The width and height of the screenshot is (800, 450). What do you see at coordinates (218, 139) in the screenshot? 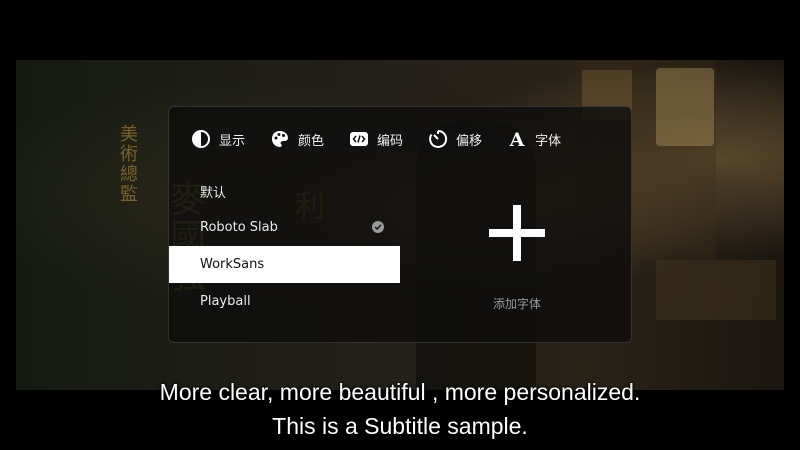
I see `tab-display: 显示` at bounding box center [218, 139].